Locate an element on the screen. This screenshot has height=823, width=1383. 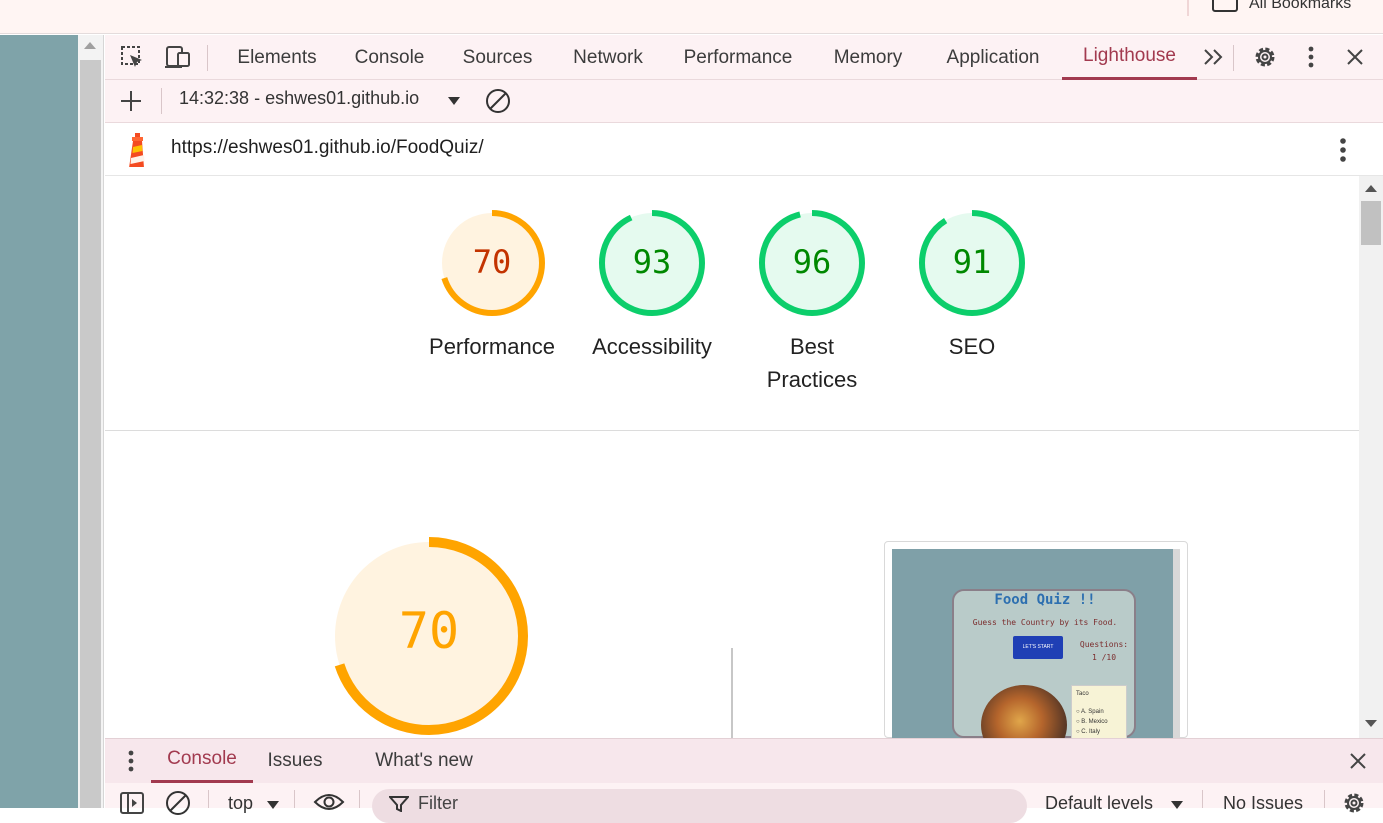
tab-application: Application is located at coordinates (993, 57).